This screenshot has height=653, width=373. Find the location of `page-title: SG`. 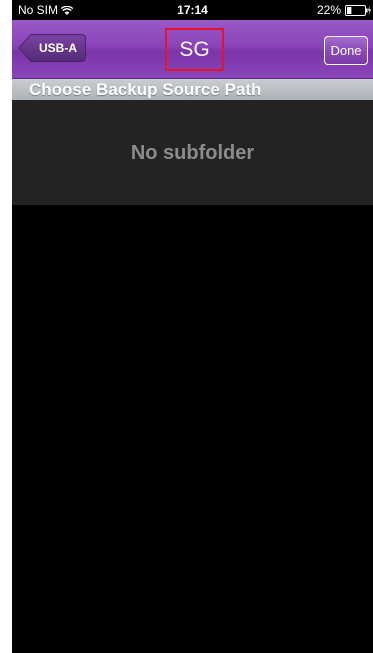

page-title: SG is located at coordinates (194, 49).